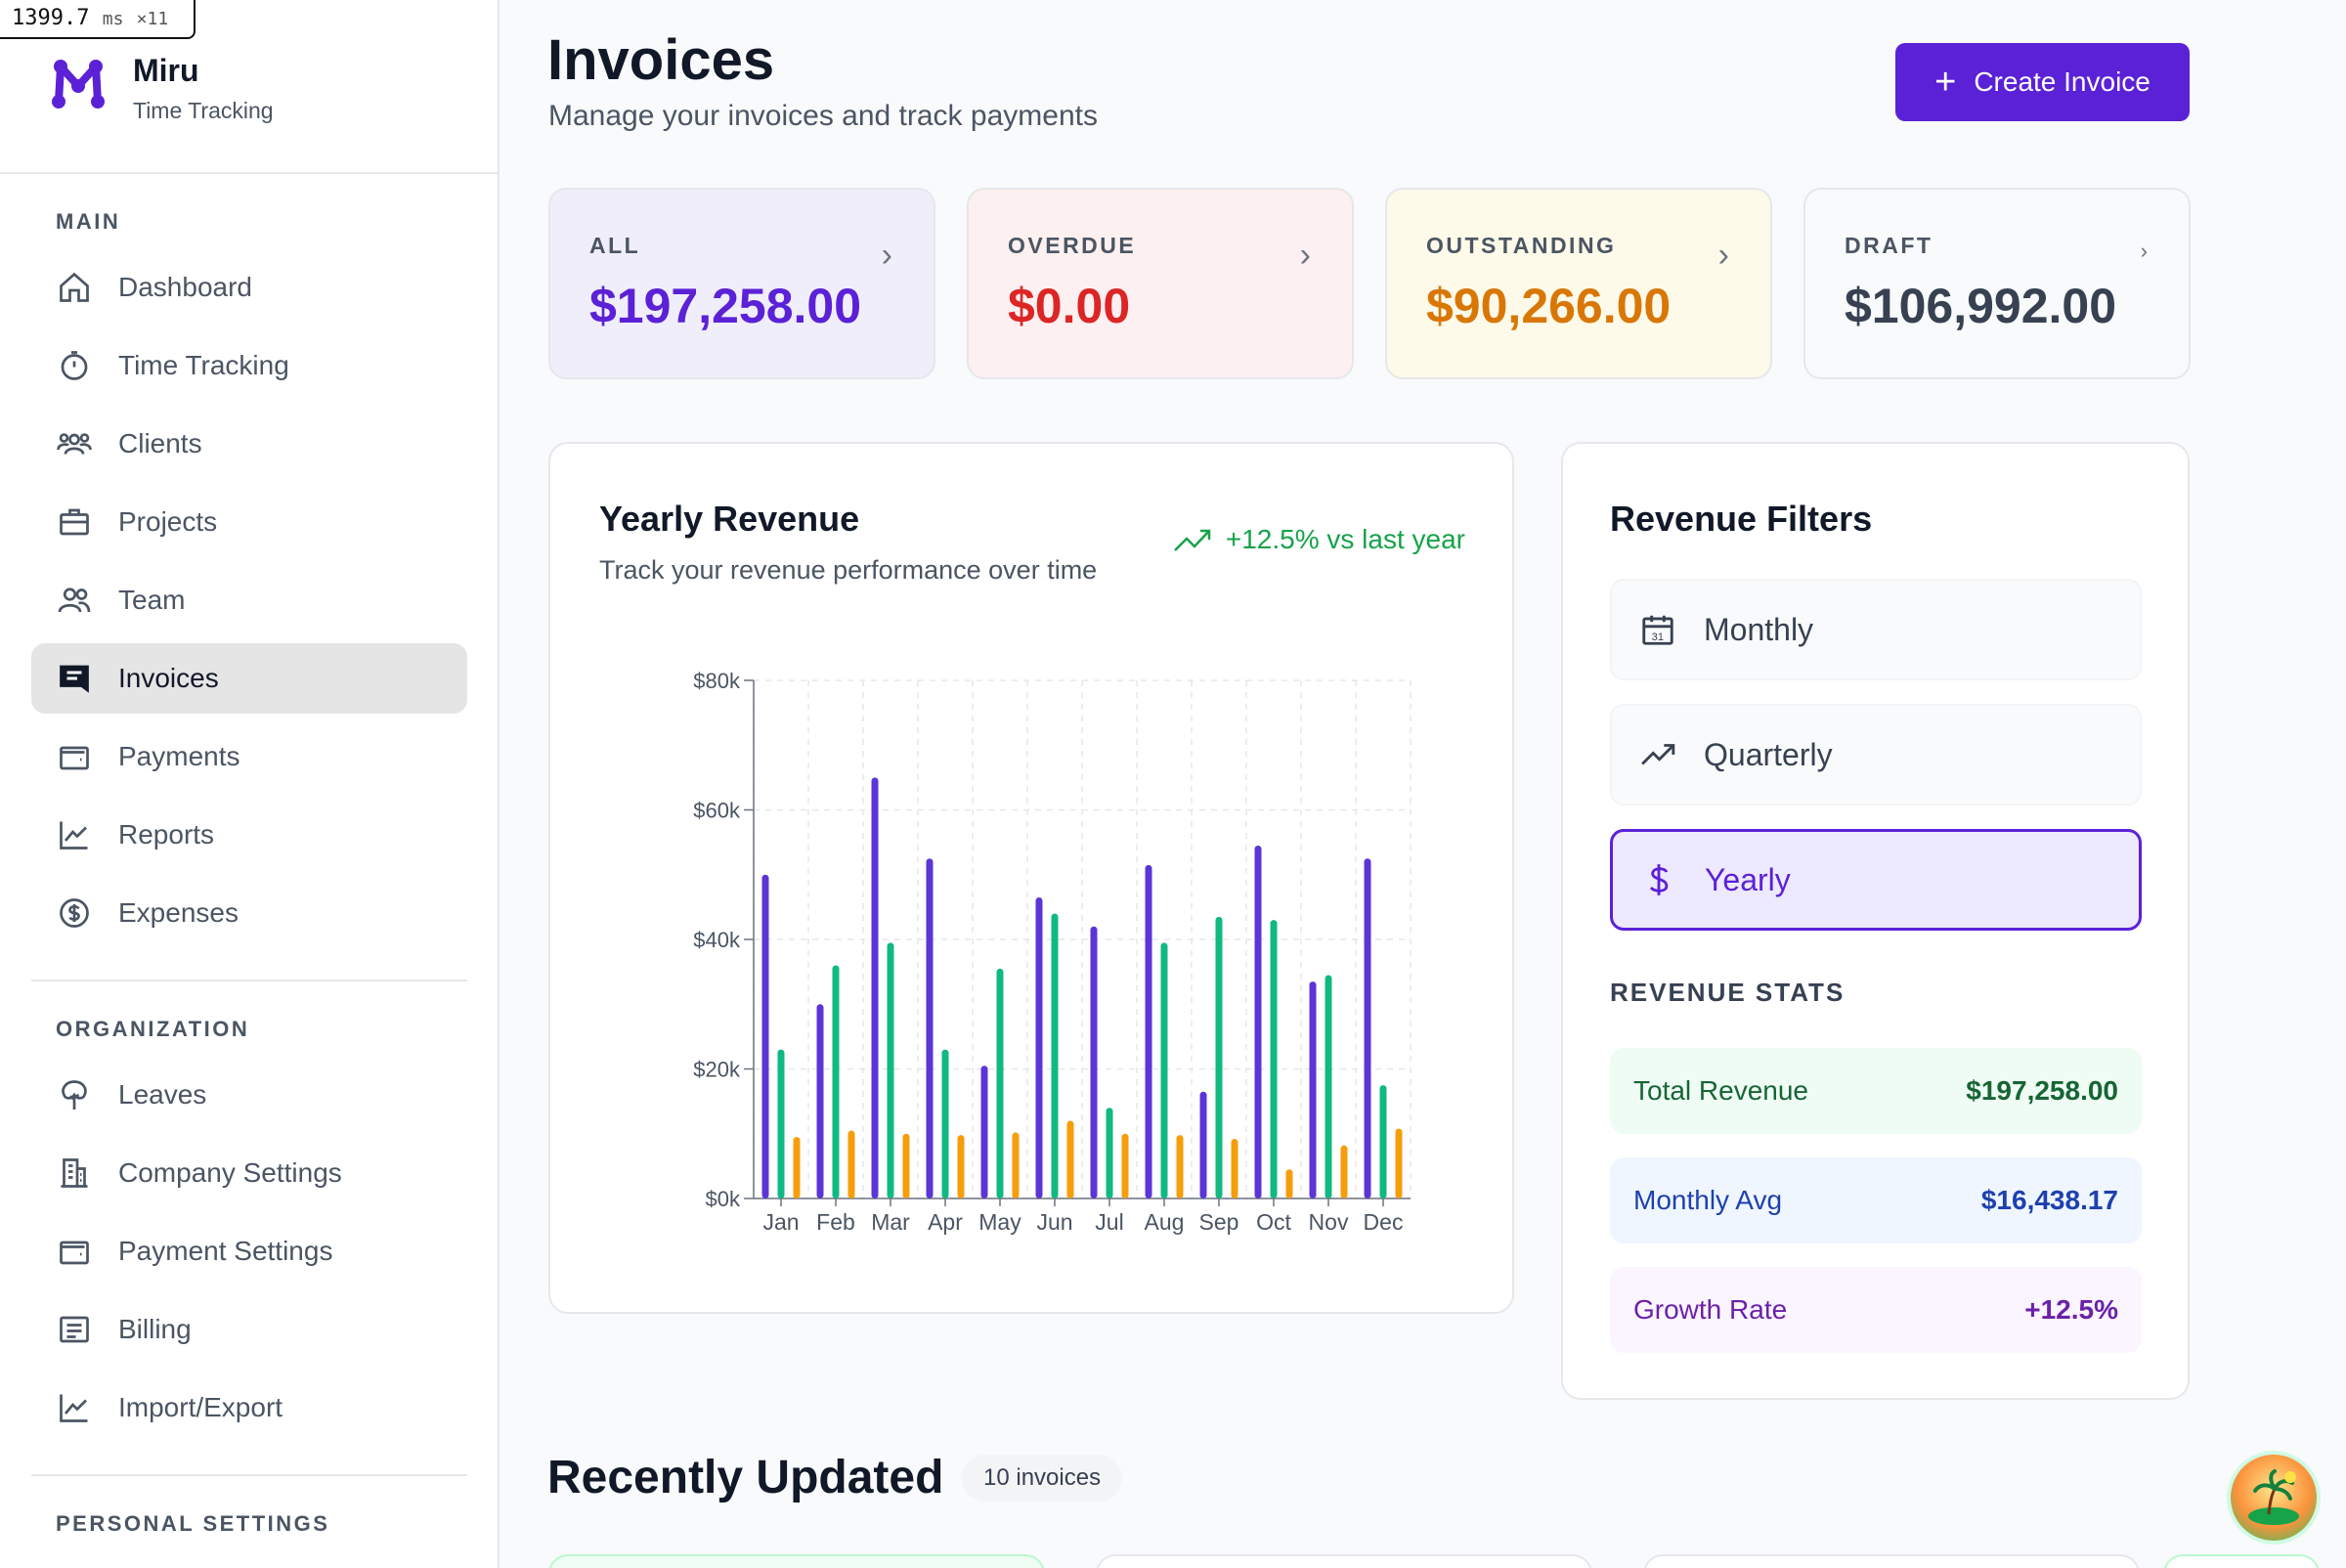 The image size is (2346, 1568). I want to click on sidebar-item-label: Company Settings, so click(230, 1172).